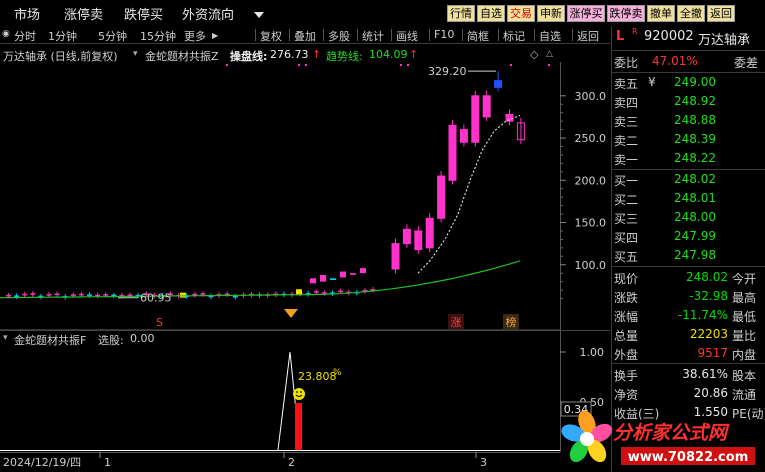  I want to click on tool-overlay-button: 叠加, so click(305, 36).